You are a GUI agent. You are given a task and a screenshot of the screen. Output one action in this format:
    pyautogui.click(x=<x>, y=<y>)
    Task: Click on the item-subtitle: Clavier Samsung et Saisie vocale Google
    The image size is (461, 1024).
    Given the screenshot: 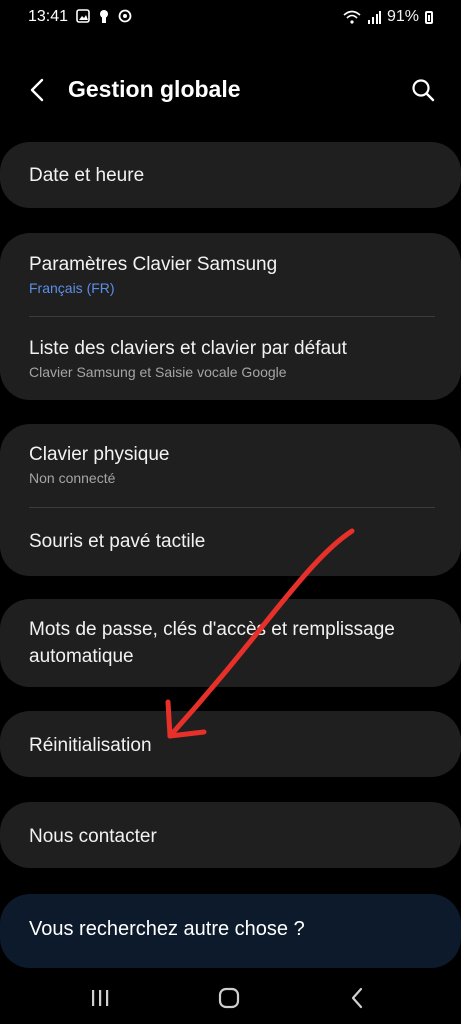 What is the action you would take?
    pyautogui.click(x=158, y=372)
    